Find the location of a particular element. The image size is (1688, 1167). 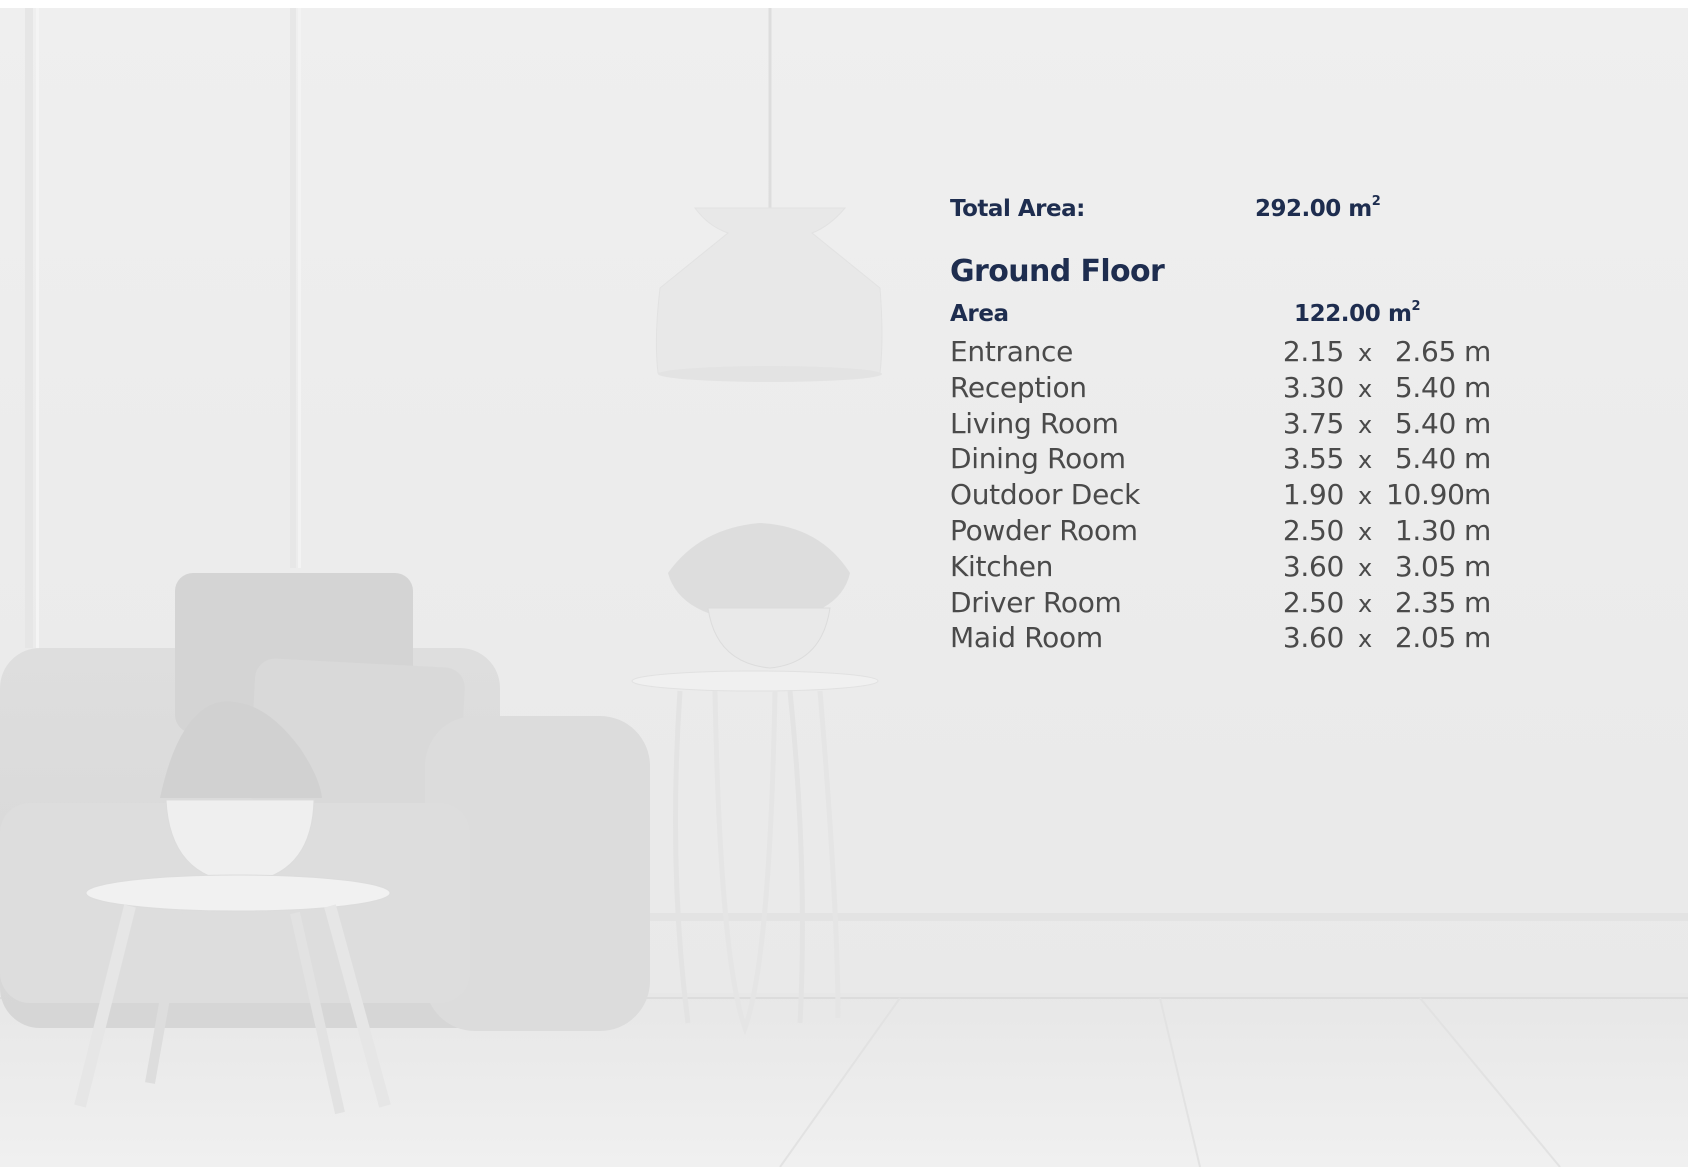

ground-floor-area-row: Area 122.00 m2 is located at coordinates (1230, 313).